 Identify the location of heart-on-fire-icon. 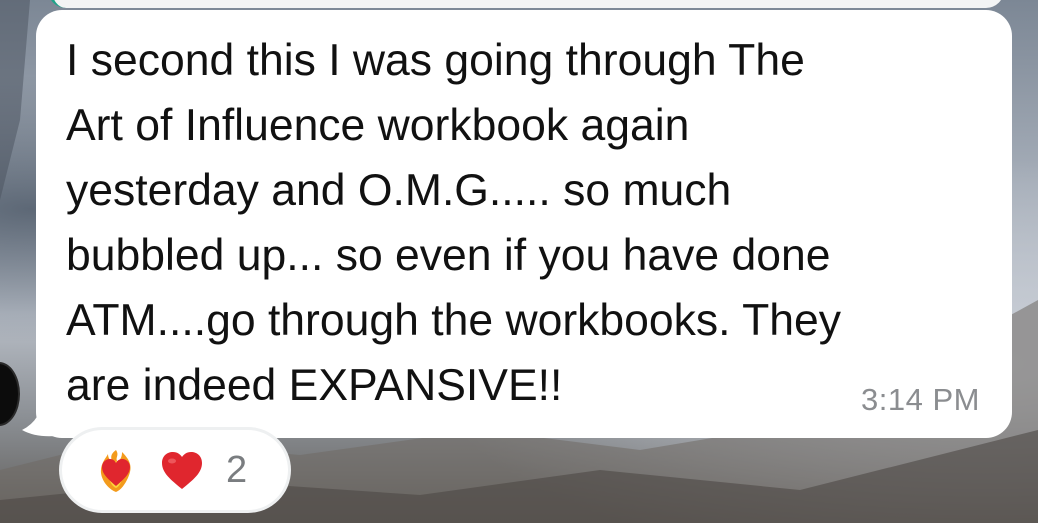
(116, 470).